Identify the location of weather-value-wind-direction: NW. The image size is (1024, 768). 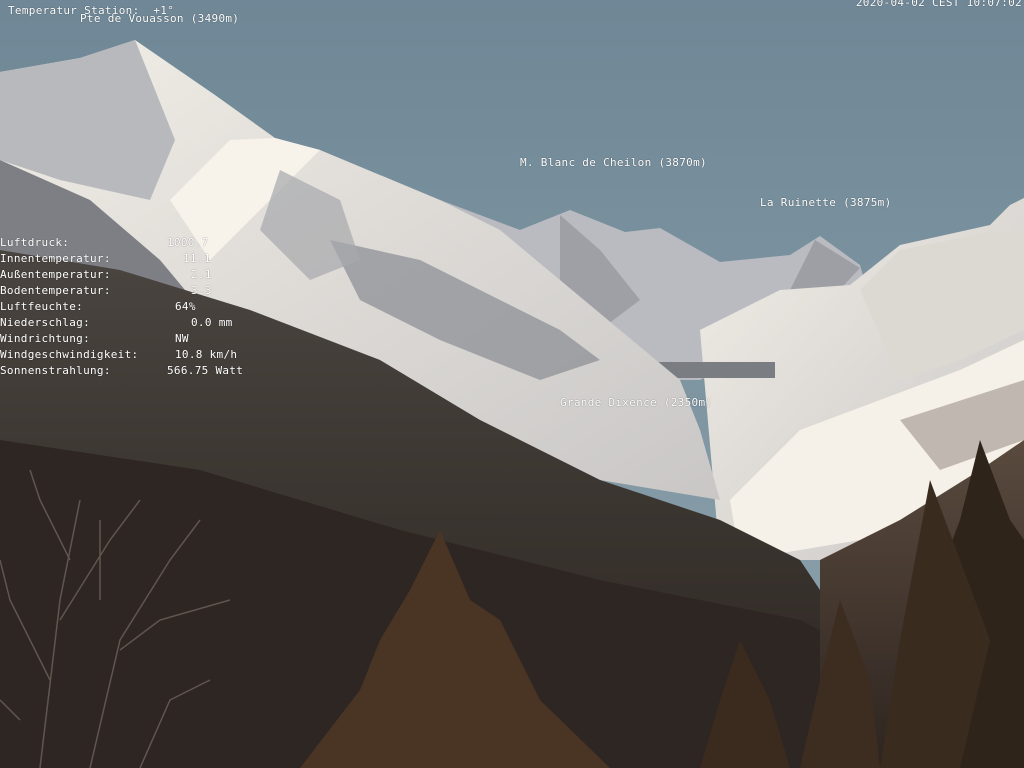
(182, 338).